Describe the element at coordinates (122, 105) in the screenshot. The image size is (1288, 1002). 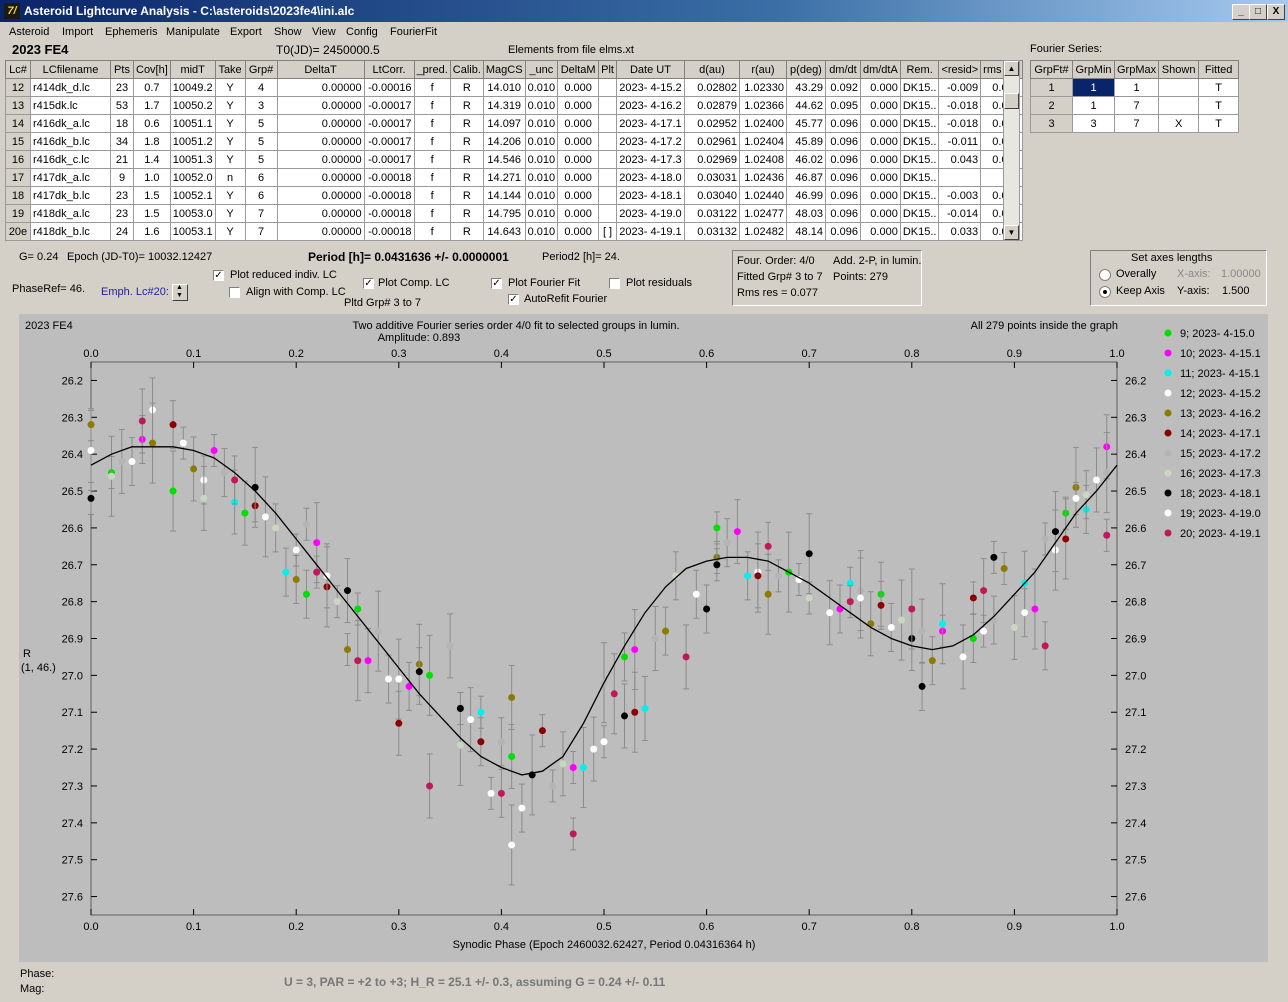
I see `table-cell: 53` at that location.